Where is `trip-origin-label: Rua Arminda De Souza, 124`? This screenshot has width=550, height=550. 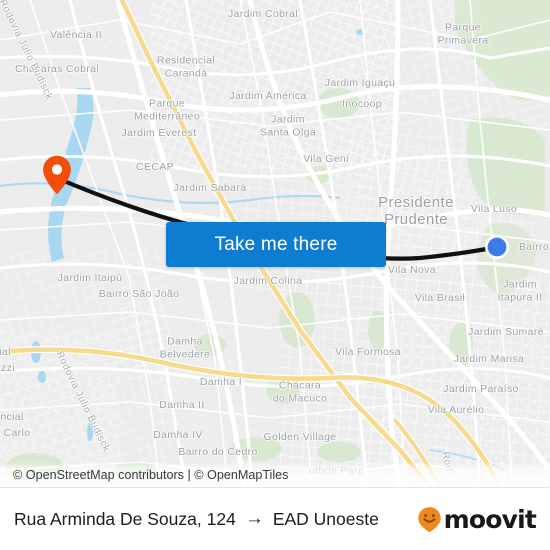
trip-origin-label: Rua Arminda De Souza, 124 is located at coordinates (125, 518).